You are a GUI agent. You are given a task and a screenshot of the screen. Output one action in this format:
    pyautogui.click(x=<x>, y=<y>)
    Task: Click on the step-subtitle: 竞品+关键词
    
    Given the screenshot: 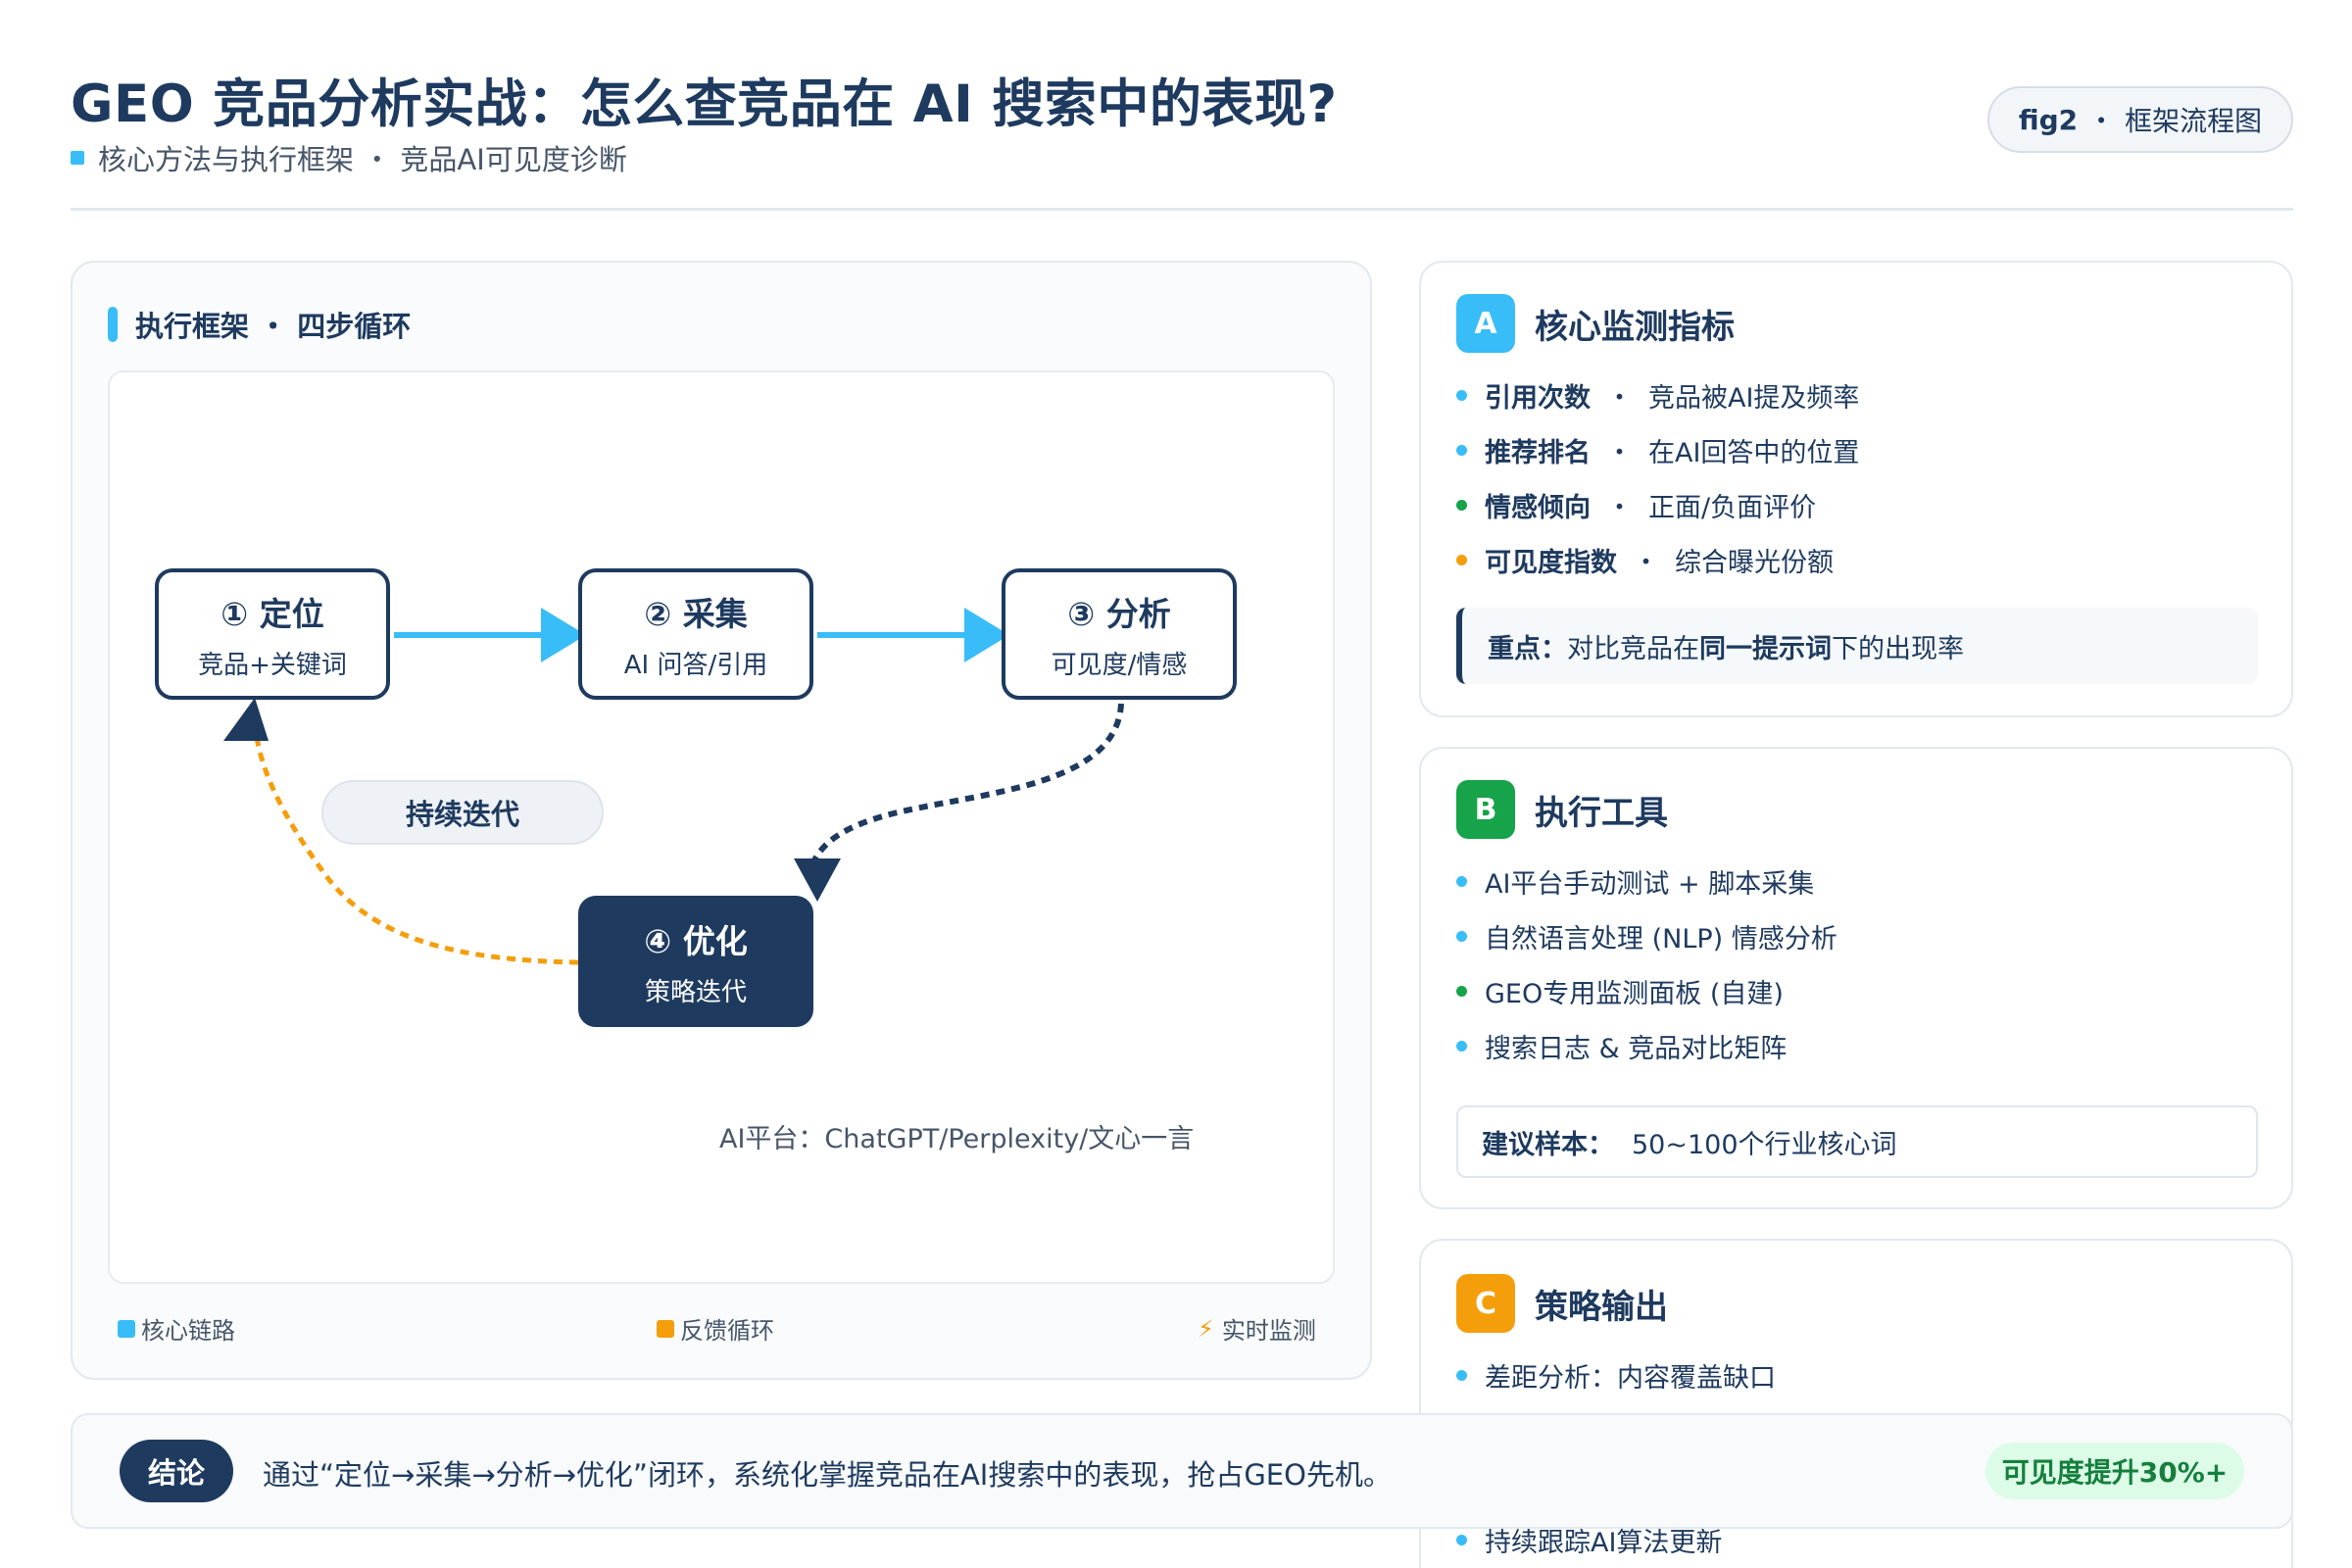 What is the action you would take?
    pyautogui.click(x=272, y=665)
    